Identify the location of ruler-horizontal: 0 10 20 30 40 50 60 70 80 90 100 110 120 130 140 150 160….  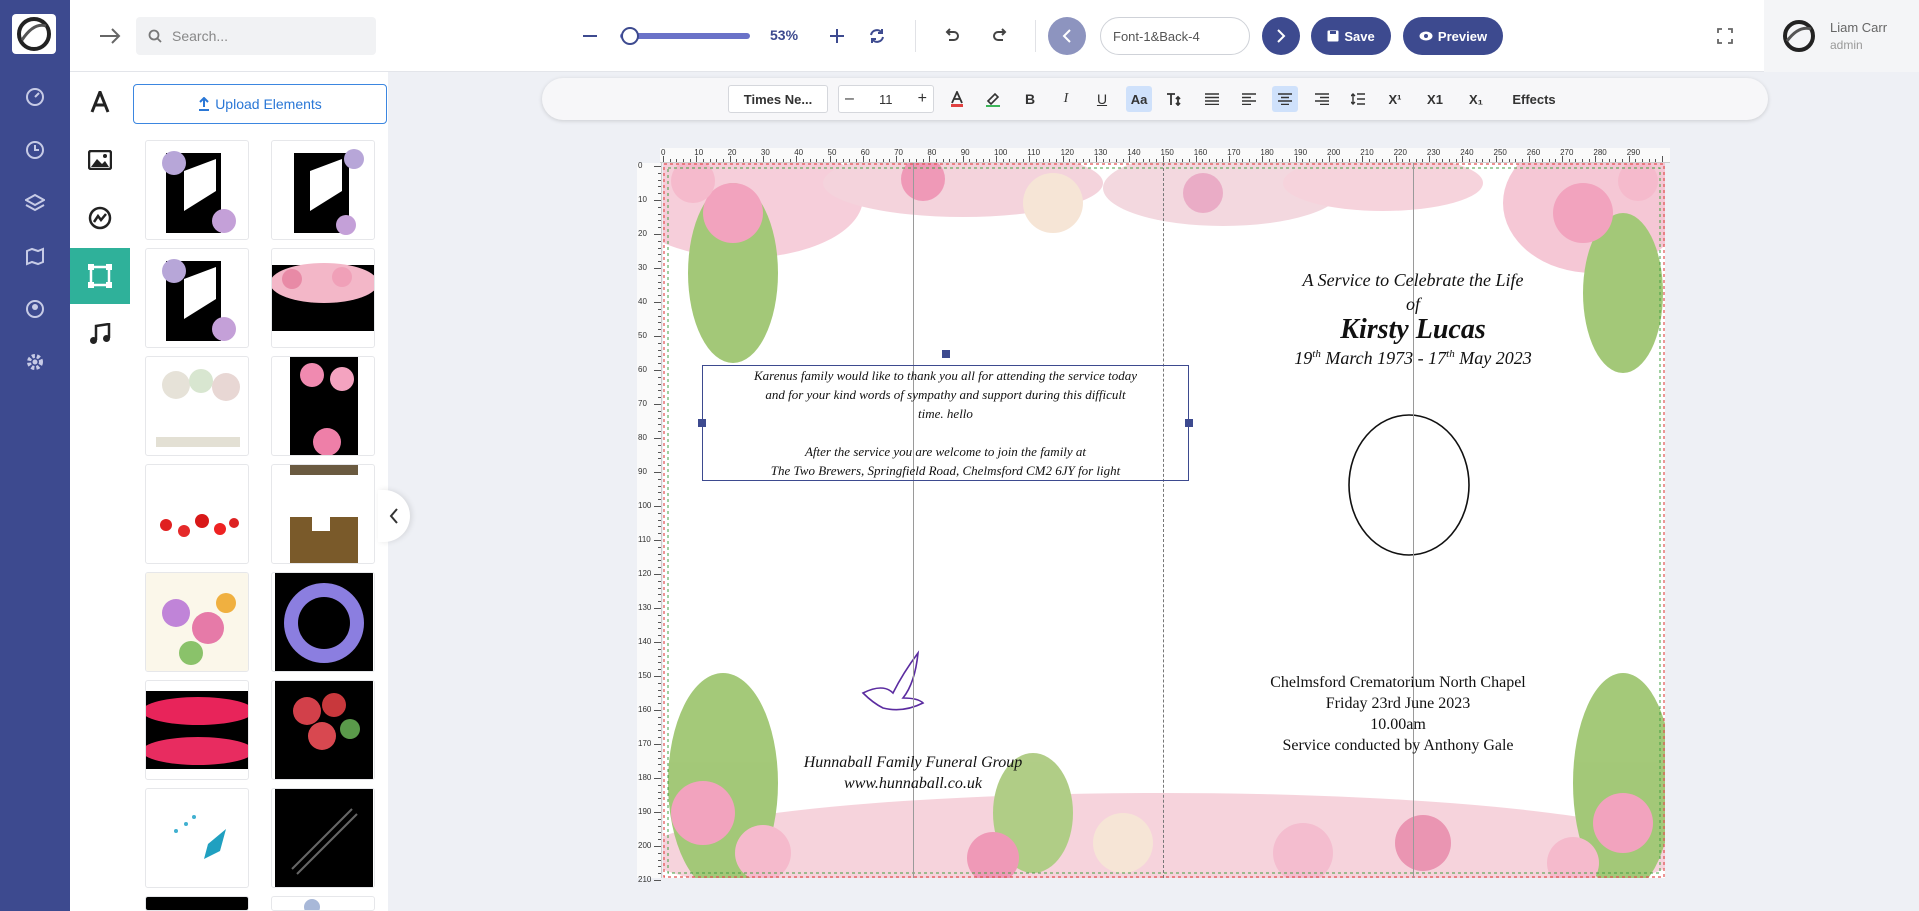
(1165, 155).